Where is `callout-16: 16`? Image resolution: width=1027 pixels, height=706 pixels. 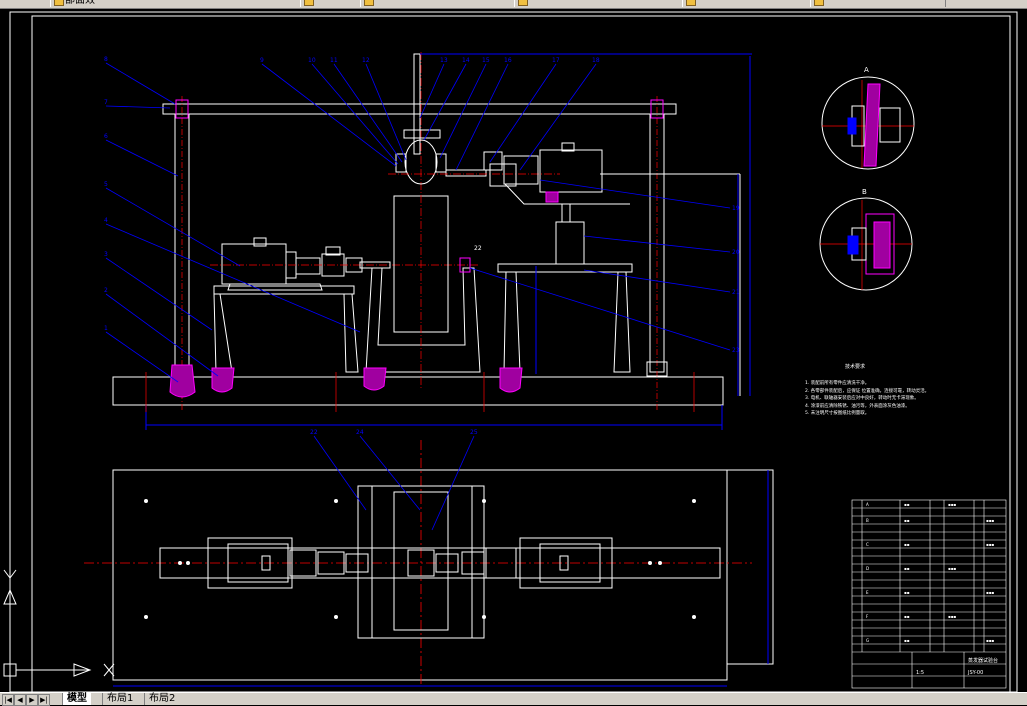 callout-16: 16 is located at coordinates (508, 60).